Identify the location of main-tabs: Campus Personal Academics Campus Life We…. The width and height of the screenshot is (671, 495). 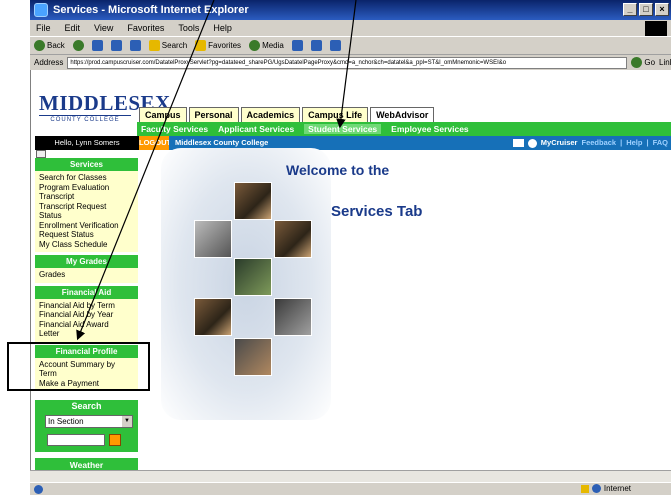
(287, 114).